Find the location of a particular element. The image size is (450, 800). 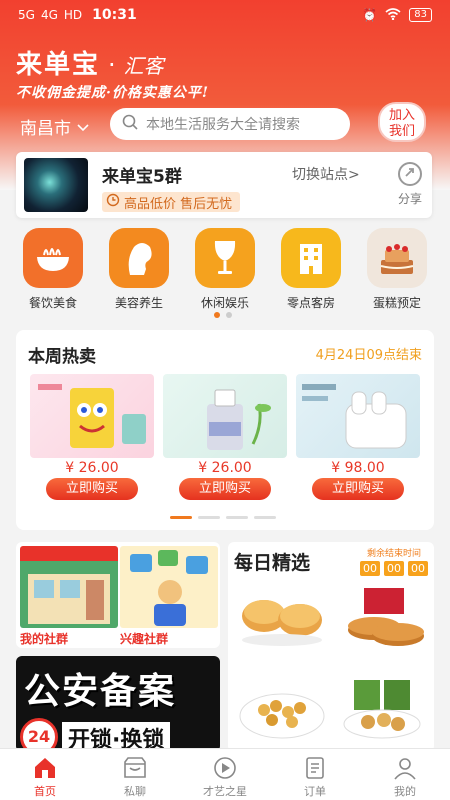

search-placeholder: 本地生活服务大全请搜索 is located at coordinates (223, 125).